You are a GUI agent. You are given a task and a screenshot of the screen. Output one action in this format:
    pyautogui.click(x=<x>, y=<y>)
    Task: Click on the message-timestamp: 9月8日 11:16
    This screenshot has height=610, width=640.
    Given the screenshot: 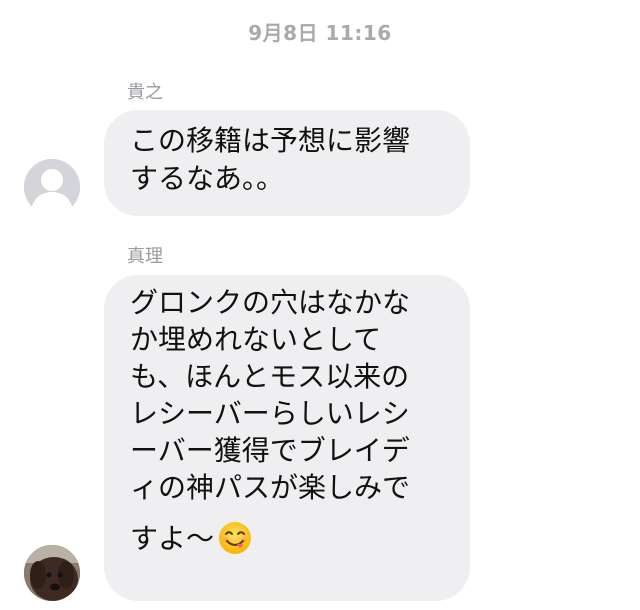 What is the action you would take?
    pyautogui.click(x=320, y=33)
    